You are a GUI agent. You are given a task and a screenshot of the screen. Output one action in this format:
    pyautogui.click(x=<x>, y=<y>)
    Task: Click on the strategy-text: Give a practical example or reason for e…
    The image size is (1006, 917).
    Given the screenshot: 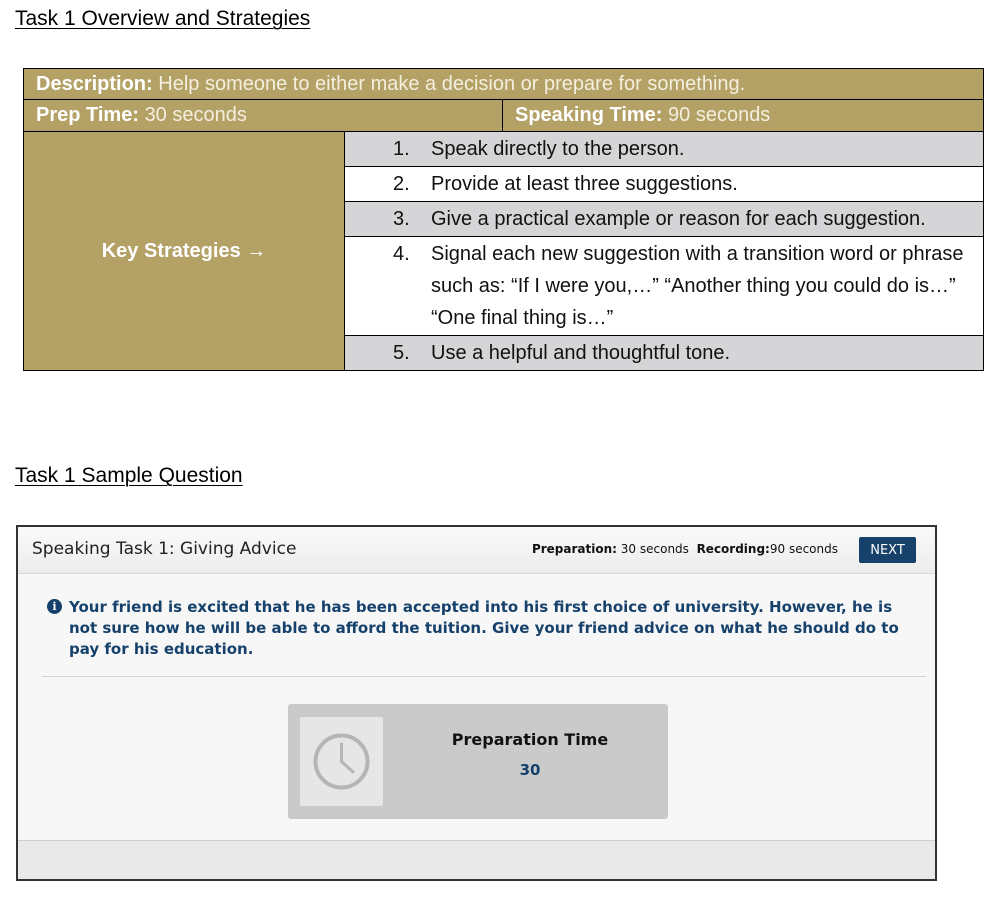 What is the action you would take?
    pyautogui.click(x=678, y=219)
    